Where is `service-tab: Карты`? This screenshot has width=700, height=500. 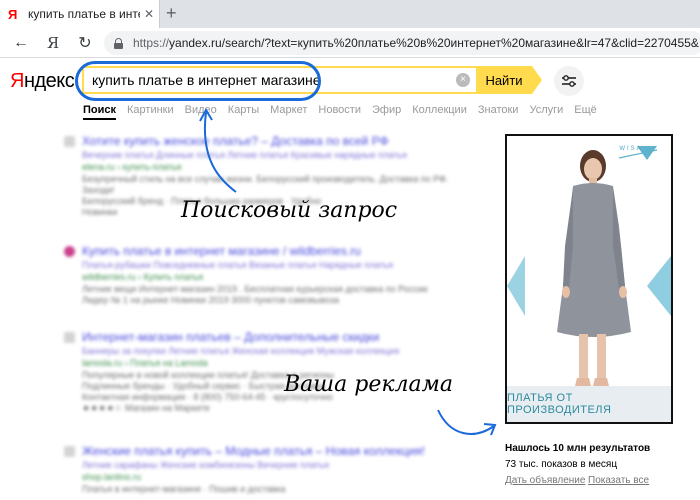 service-tab: Карты is located at coordinates (243, 112).